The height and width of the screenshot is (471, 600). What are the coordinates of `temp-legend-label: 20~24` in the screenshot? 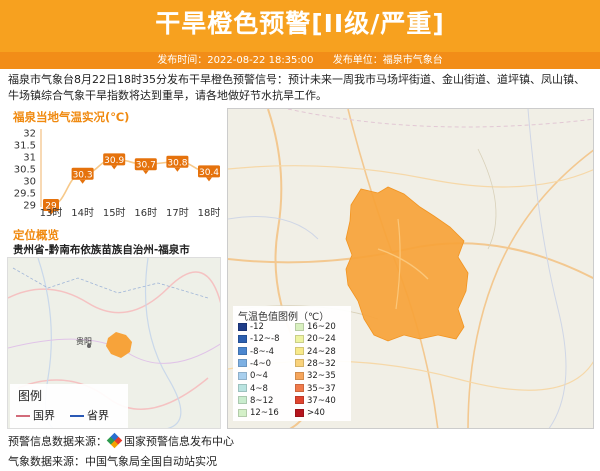 It's located at (321, 339).